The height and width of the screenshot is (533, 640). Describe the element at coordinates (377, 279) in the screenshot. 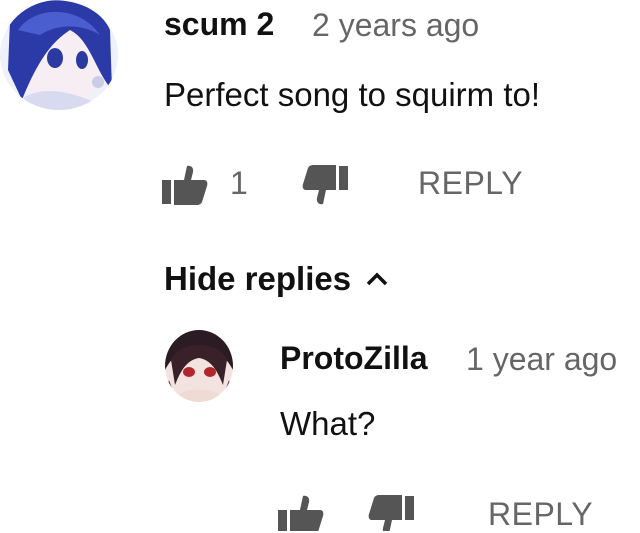

I see `chevron-up-icon` at that location.